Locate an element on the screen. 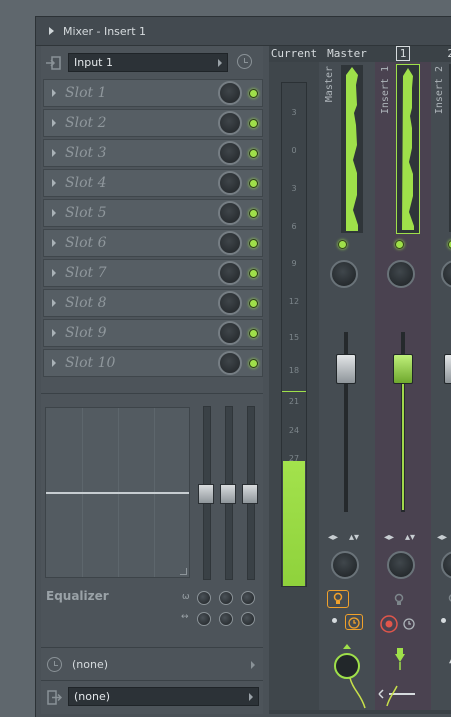 The height and width of the screenshot is (717, 451). effect-slot: Slot 1 is located at coordinates (153, 93).